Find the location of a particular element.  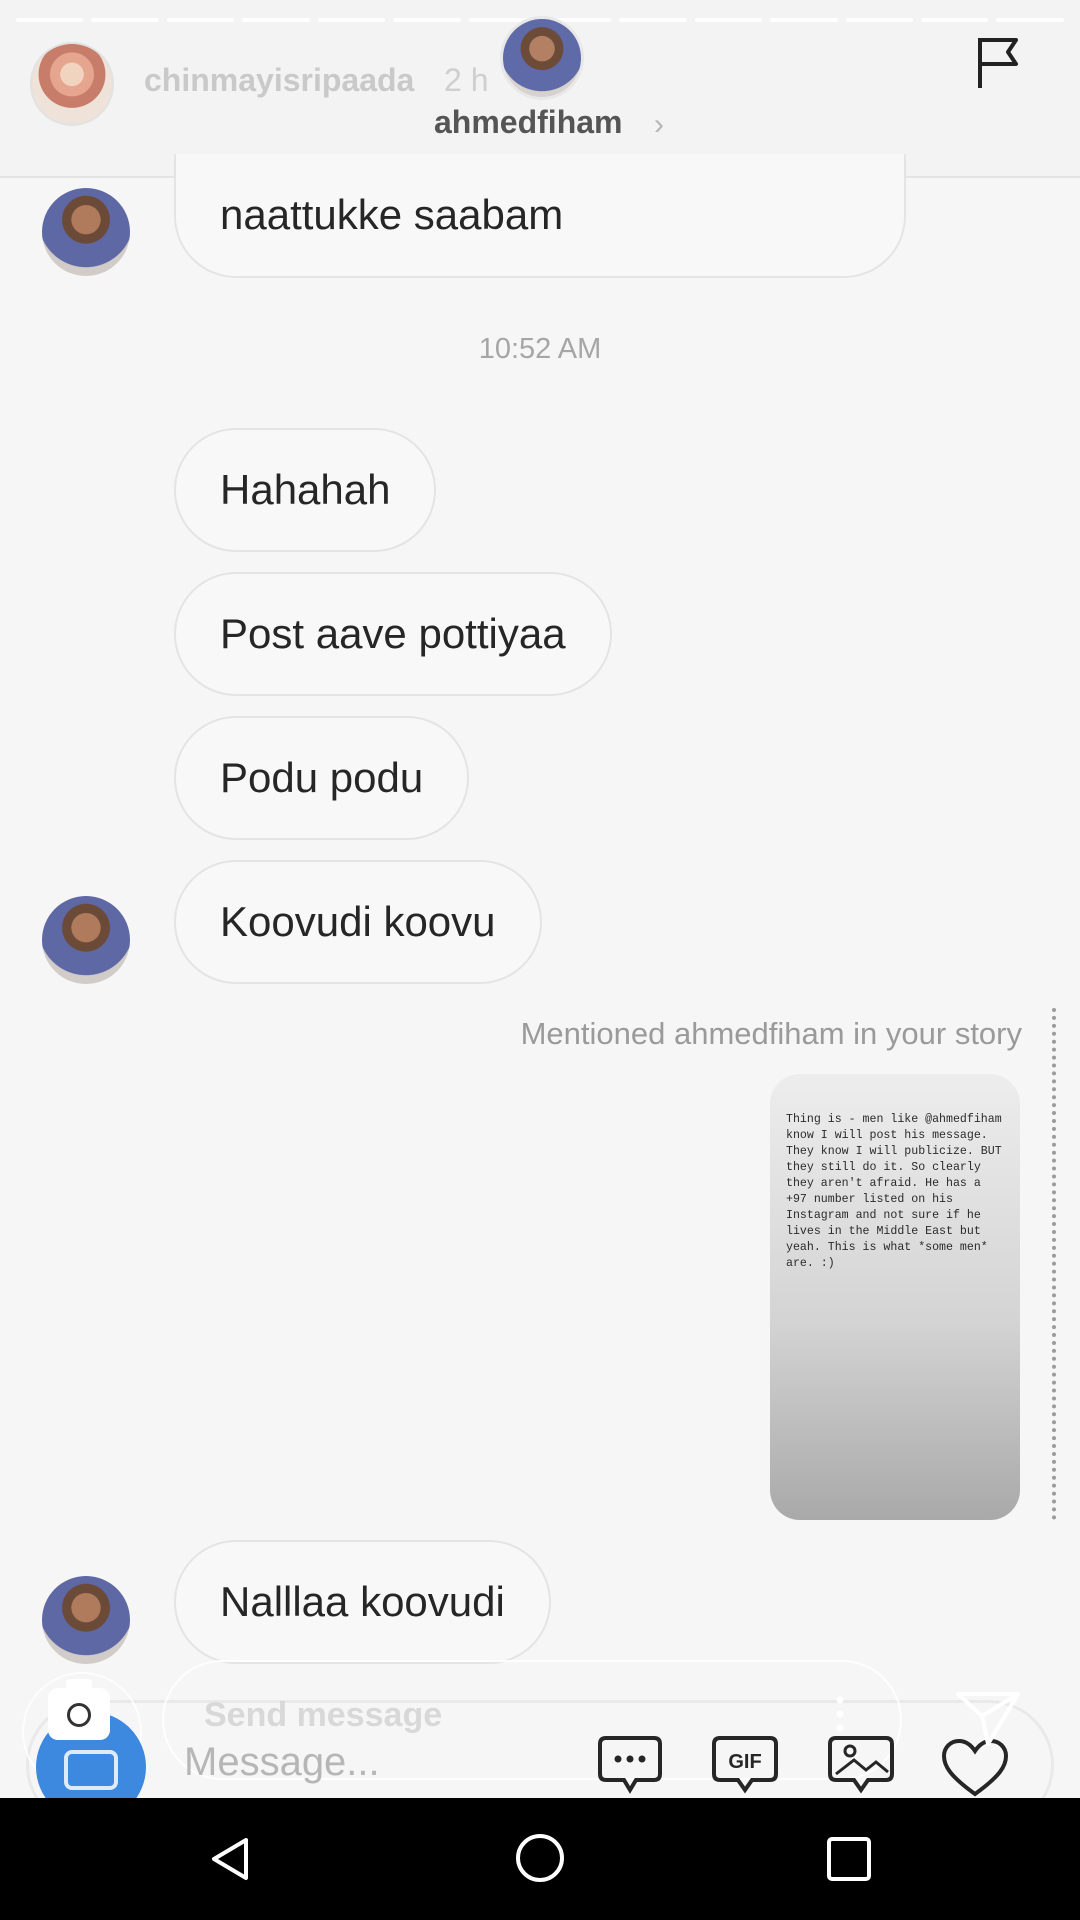

back-icon is located at coordinates (231, 1859).